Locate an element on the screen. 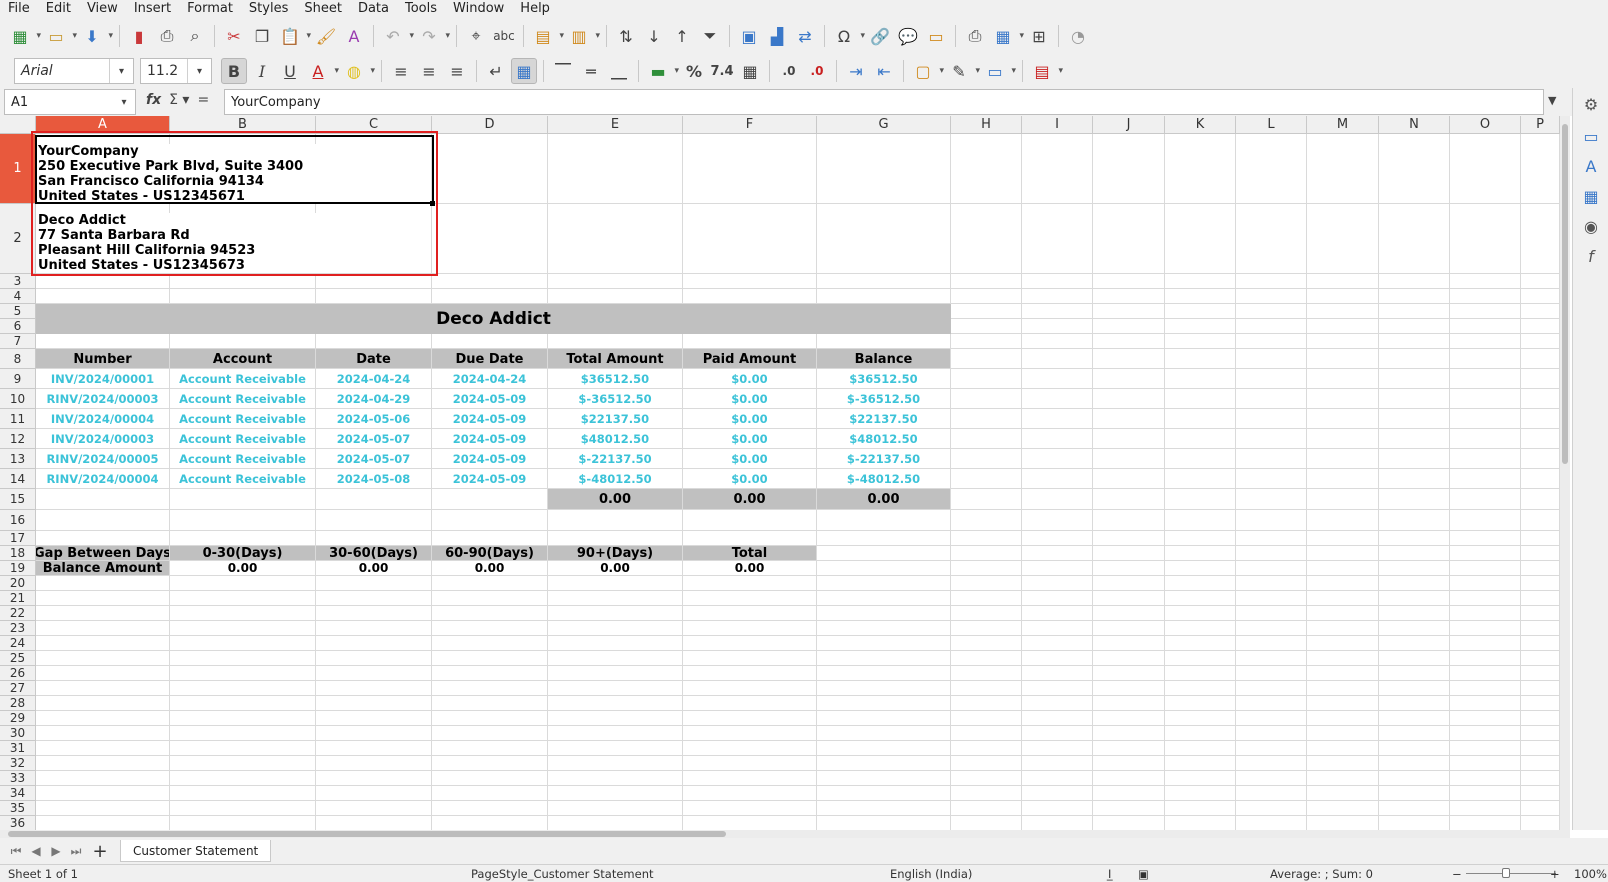 The height and width of the screenshot is (882, 1608). row-header-25: 25 is located at coordinates (18, 658).